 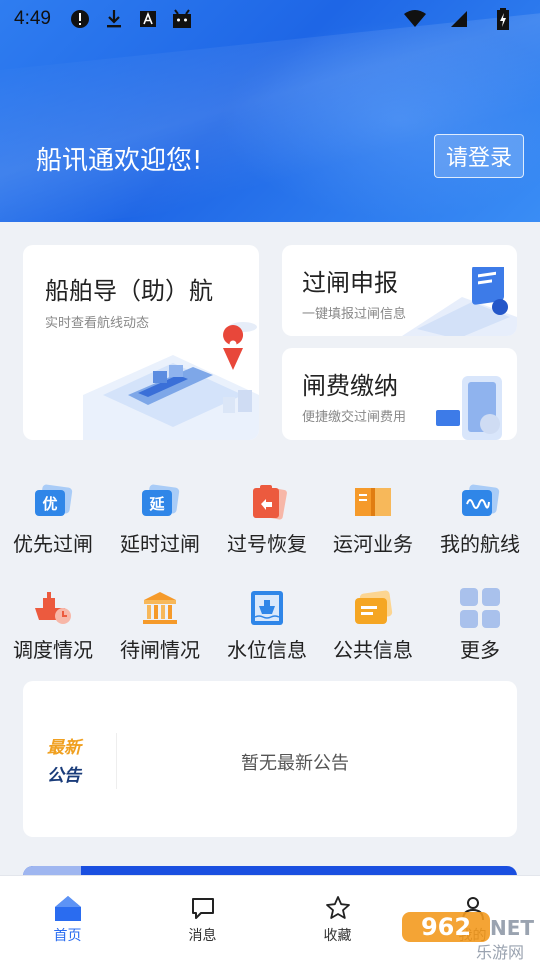 I want to click on lock-report-subtitle: 一键填报过闸信息, so click(x=354, y=314).